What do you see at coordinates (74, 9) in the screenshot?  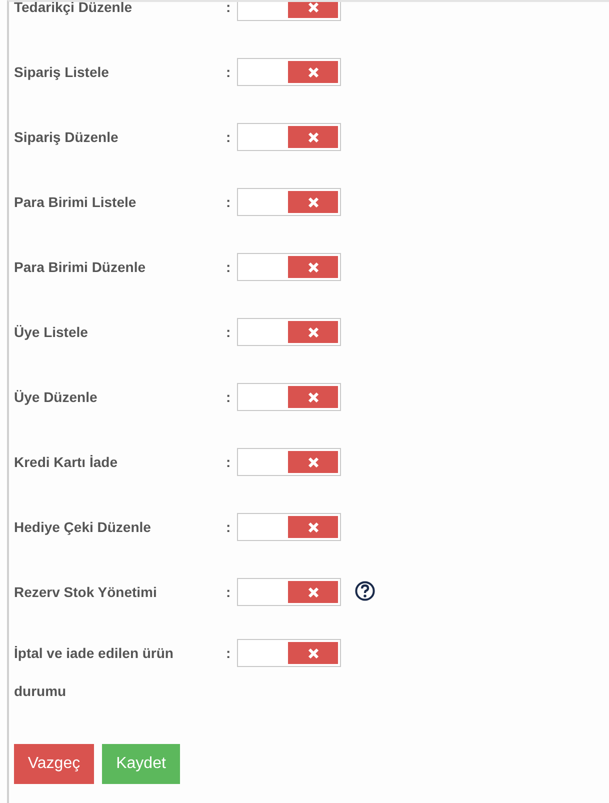 I see `permission-label: Tedarikçi Düzenle` at bounding box center [74, 9].